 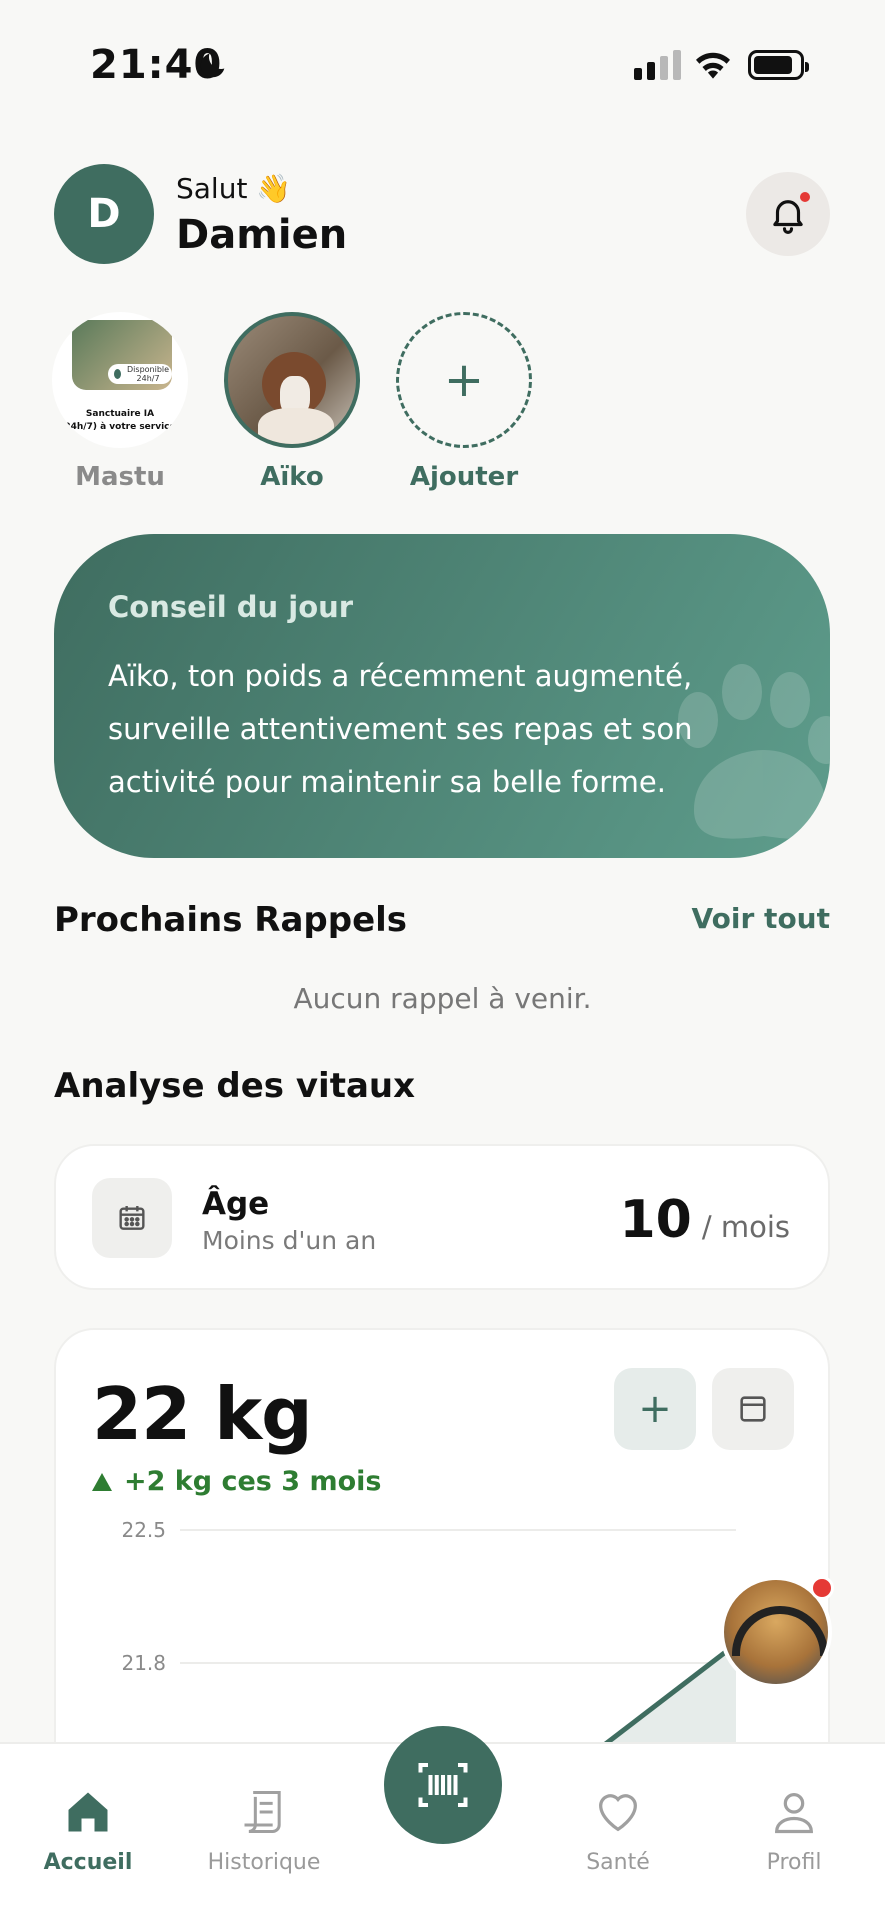 What do you see at coordinates (143, 1530) in the screenshot?
I see `y-tick-label: 22.5` at bounding box center [143, 1530].